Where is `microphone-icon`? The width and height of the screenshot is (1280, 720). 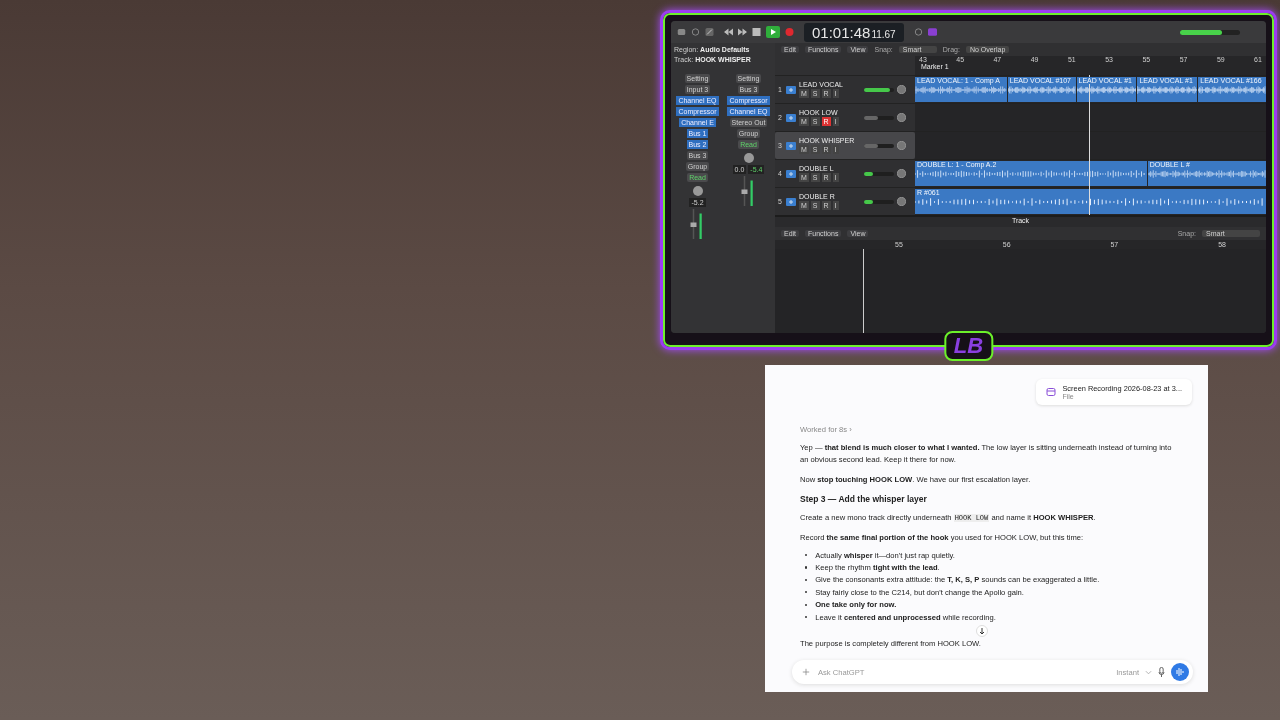 microphone-icon is located at coordinates (1161, 672).